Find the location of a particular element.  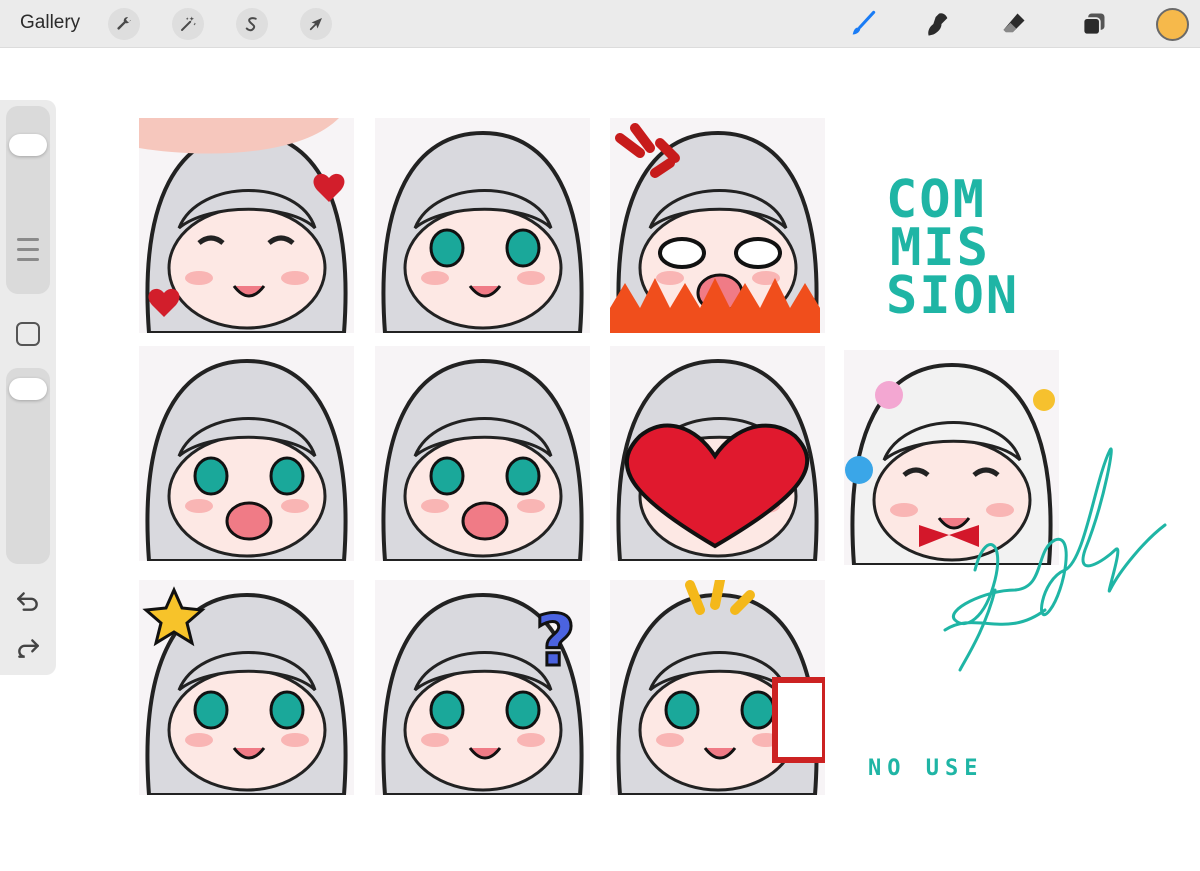

top-toolbar: Gallery is located at coordinates (600, 24).